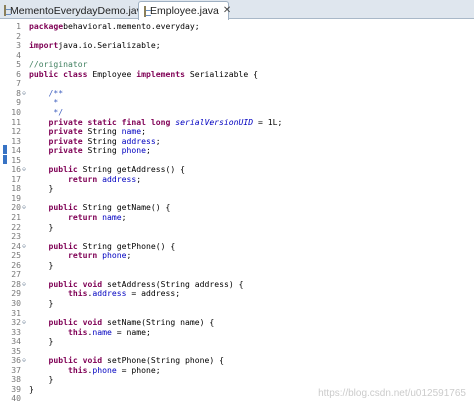 The height and width of the screenshot is (403, 474). I want to click on code-line: 1 packagebehavioral.memento.everyday;, so click(237, 26).